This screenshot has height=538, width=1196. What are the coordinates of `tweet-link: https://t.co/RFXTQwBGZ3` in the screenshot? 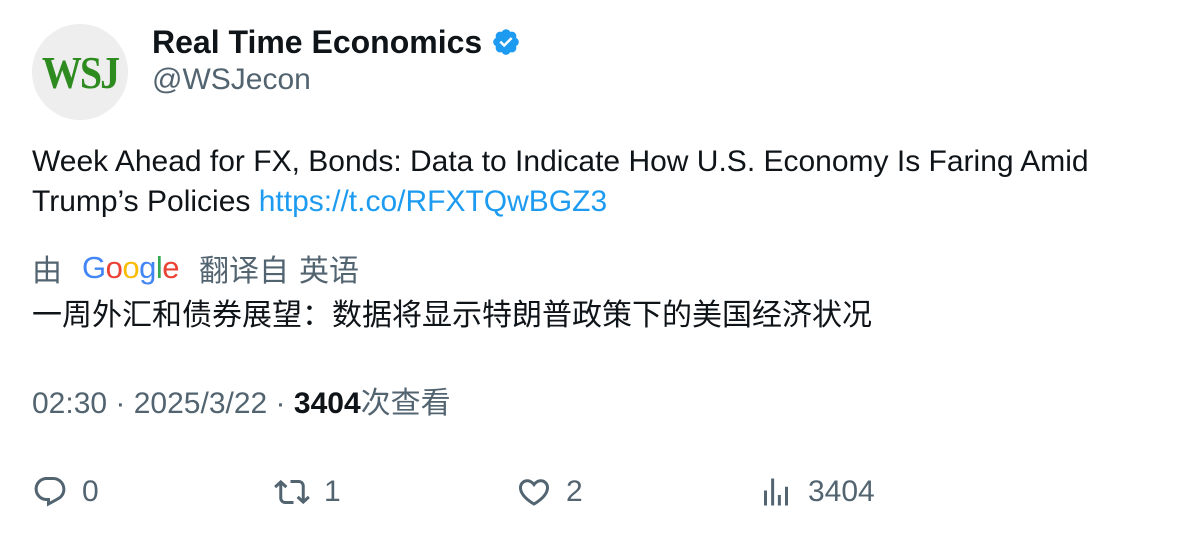 It's located at (433, 201).